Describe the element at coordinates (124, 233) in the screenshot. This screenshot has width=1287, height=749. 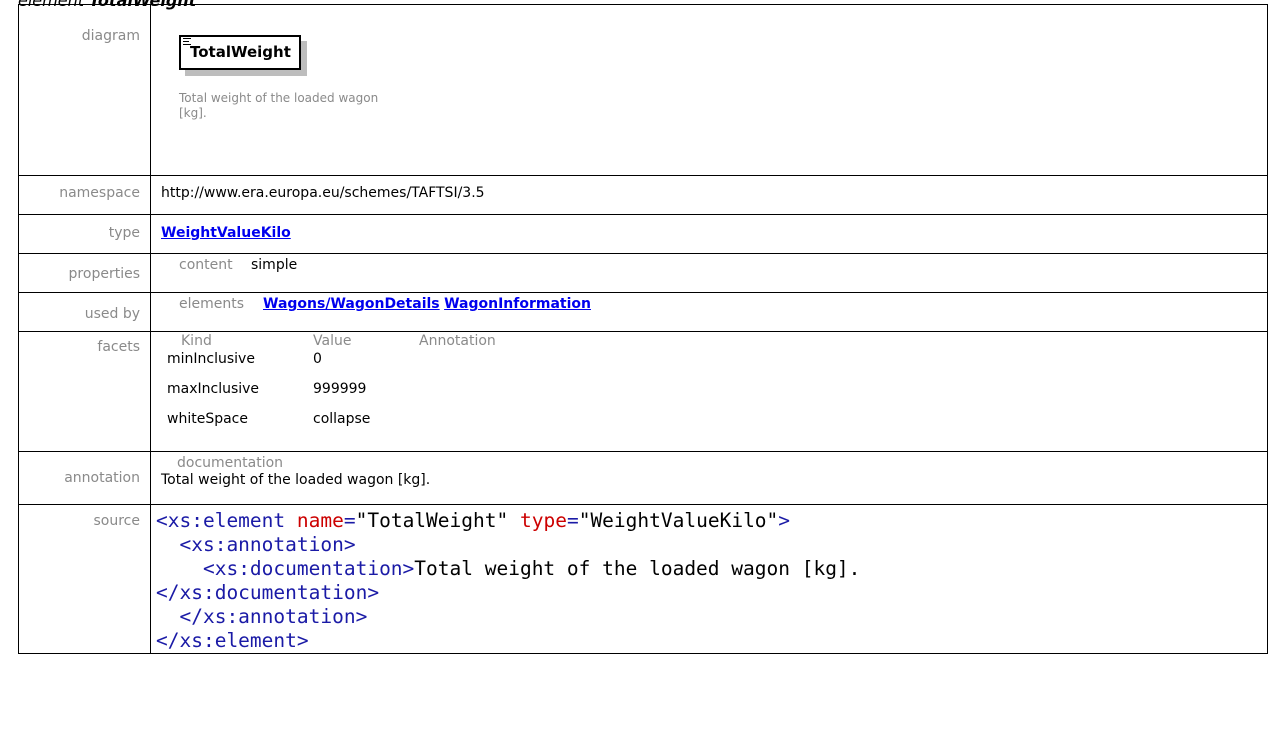
I see `type-label: type` at that location.